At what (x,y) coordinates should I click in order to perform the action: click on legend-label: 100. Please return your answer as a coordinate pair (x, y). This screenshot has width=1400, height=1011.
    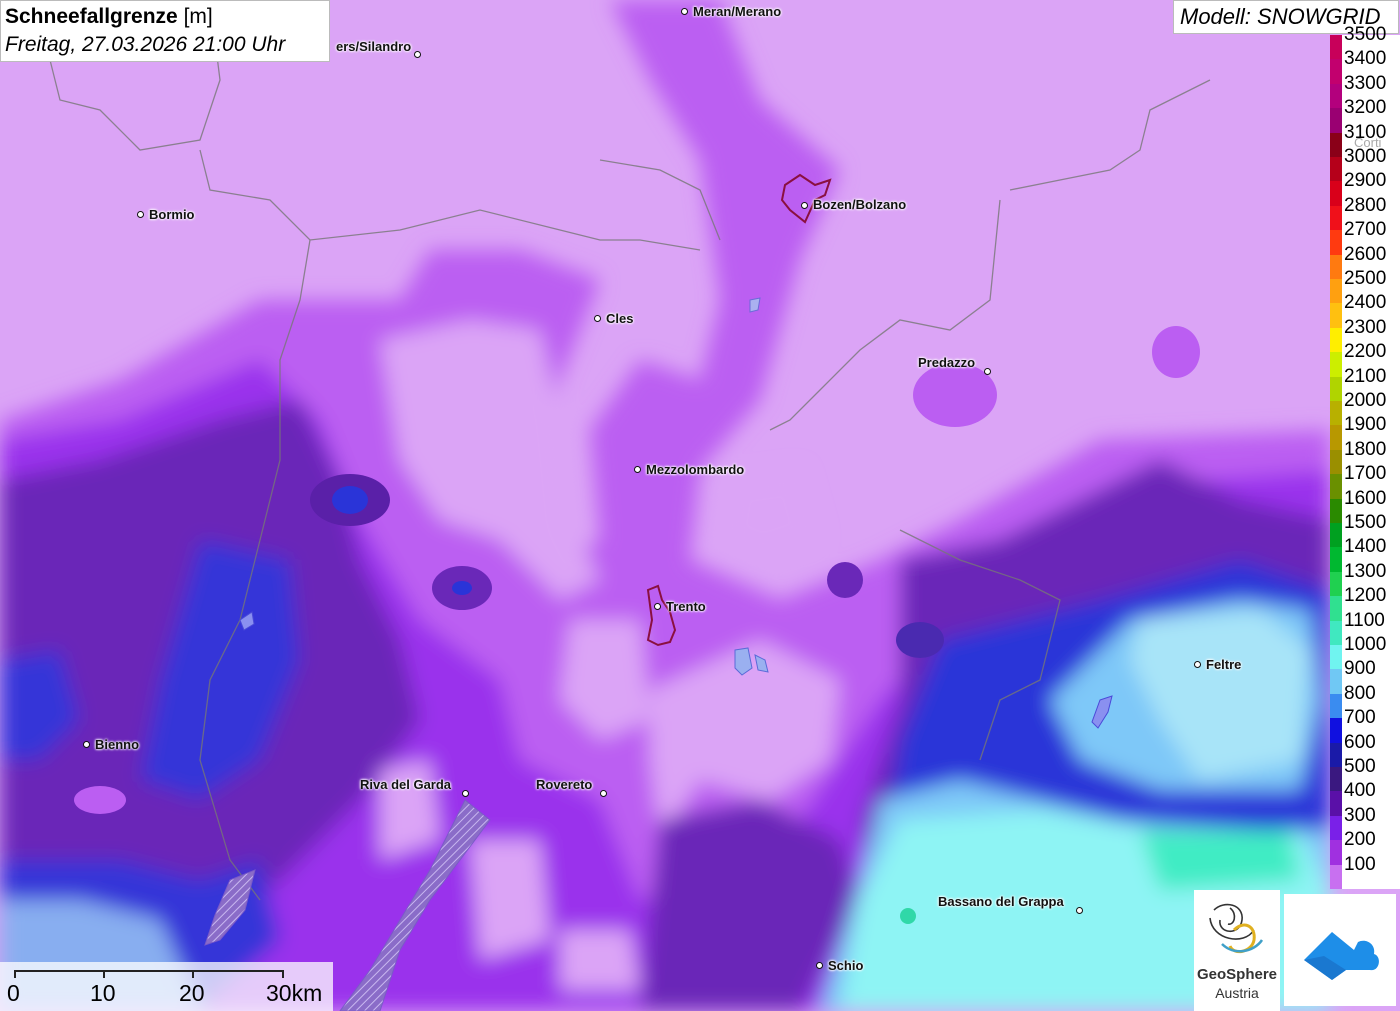
    Looking at the image, I should click on (1360, 864).